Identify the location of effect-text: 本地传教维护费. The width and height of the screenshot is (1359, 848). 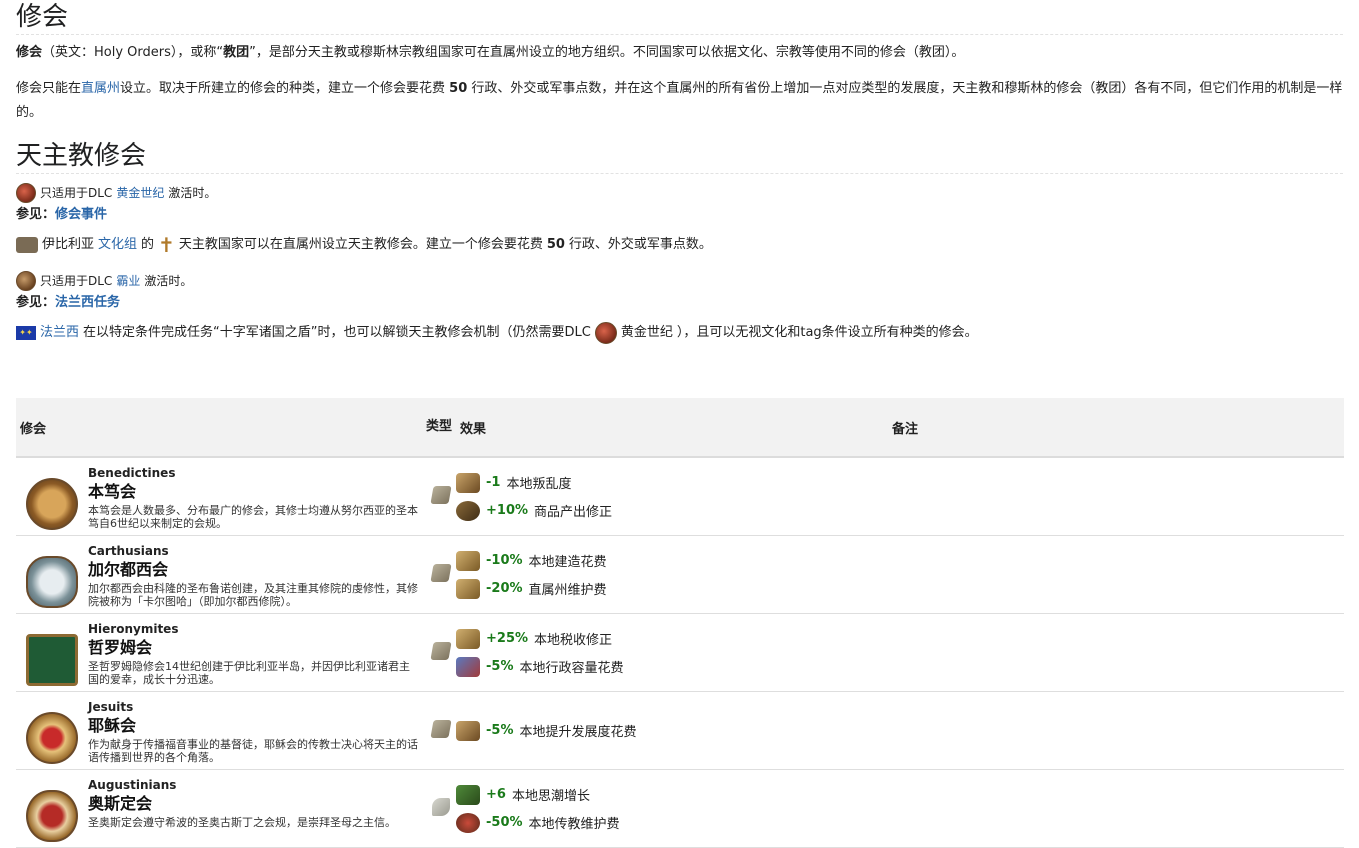
(574, 824).